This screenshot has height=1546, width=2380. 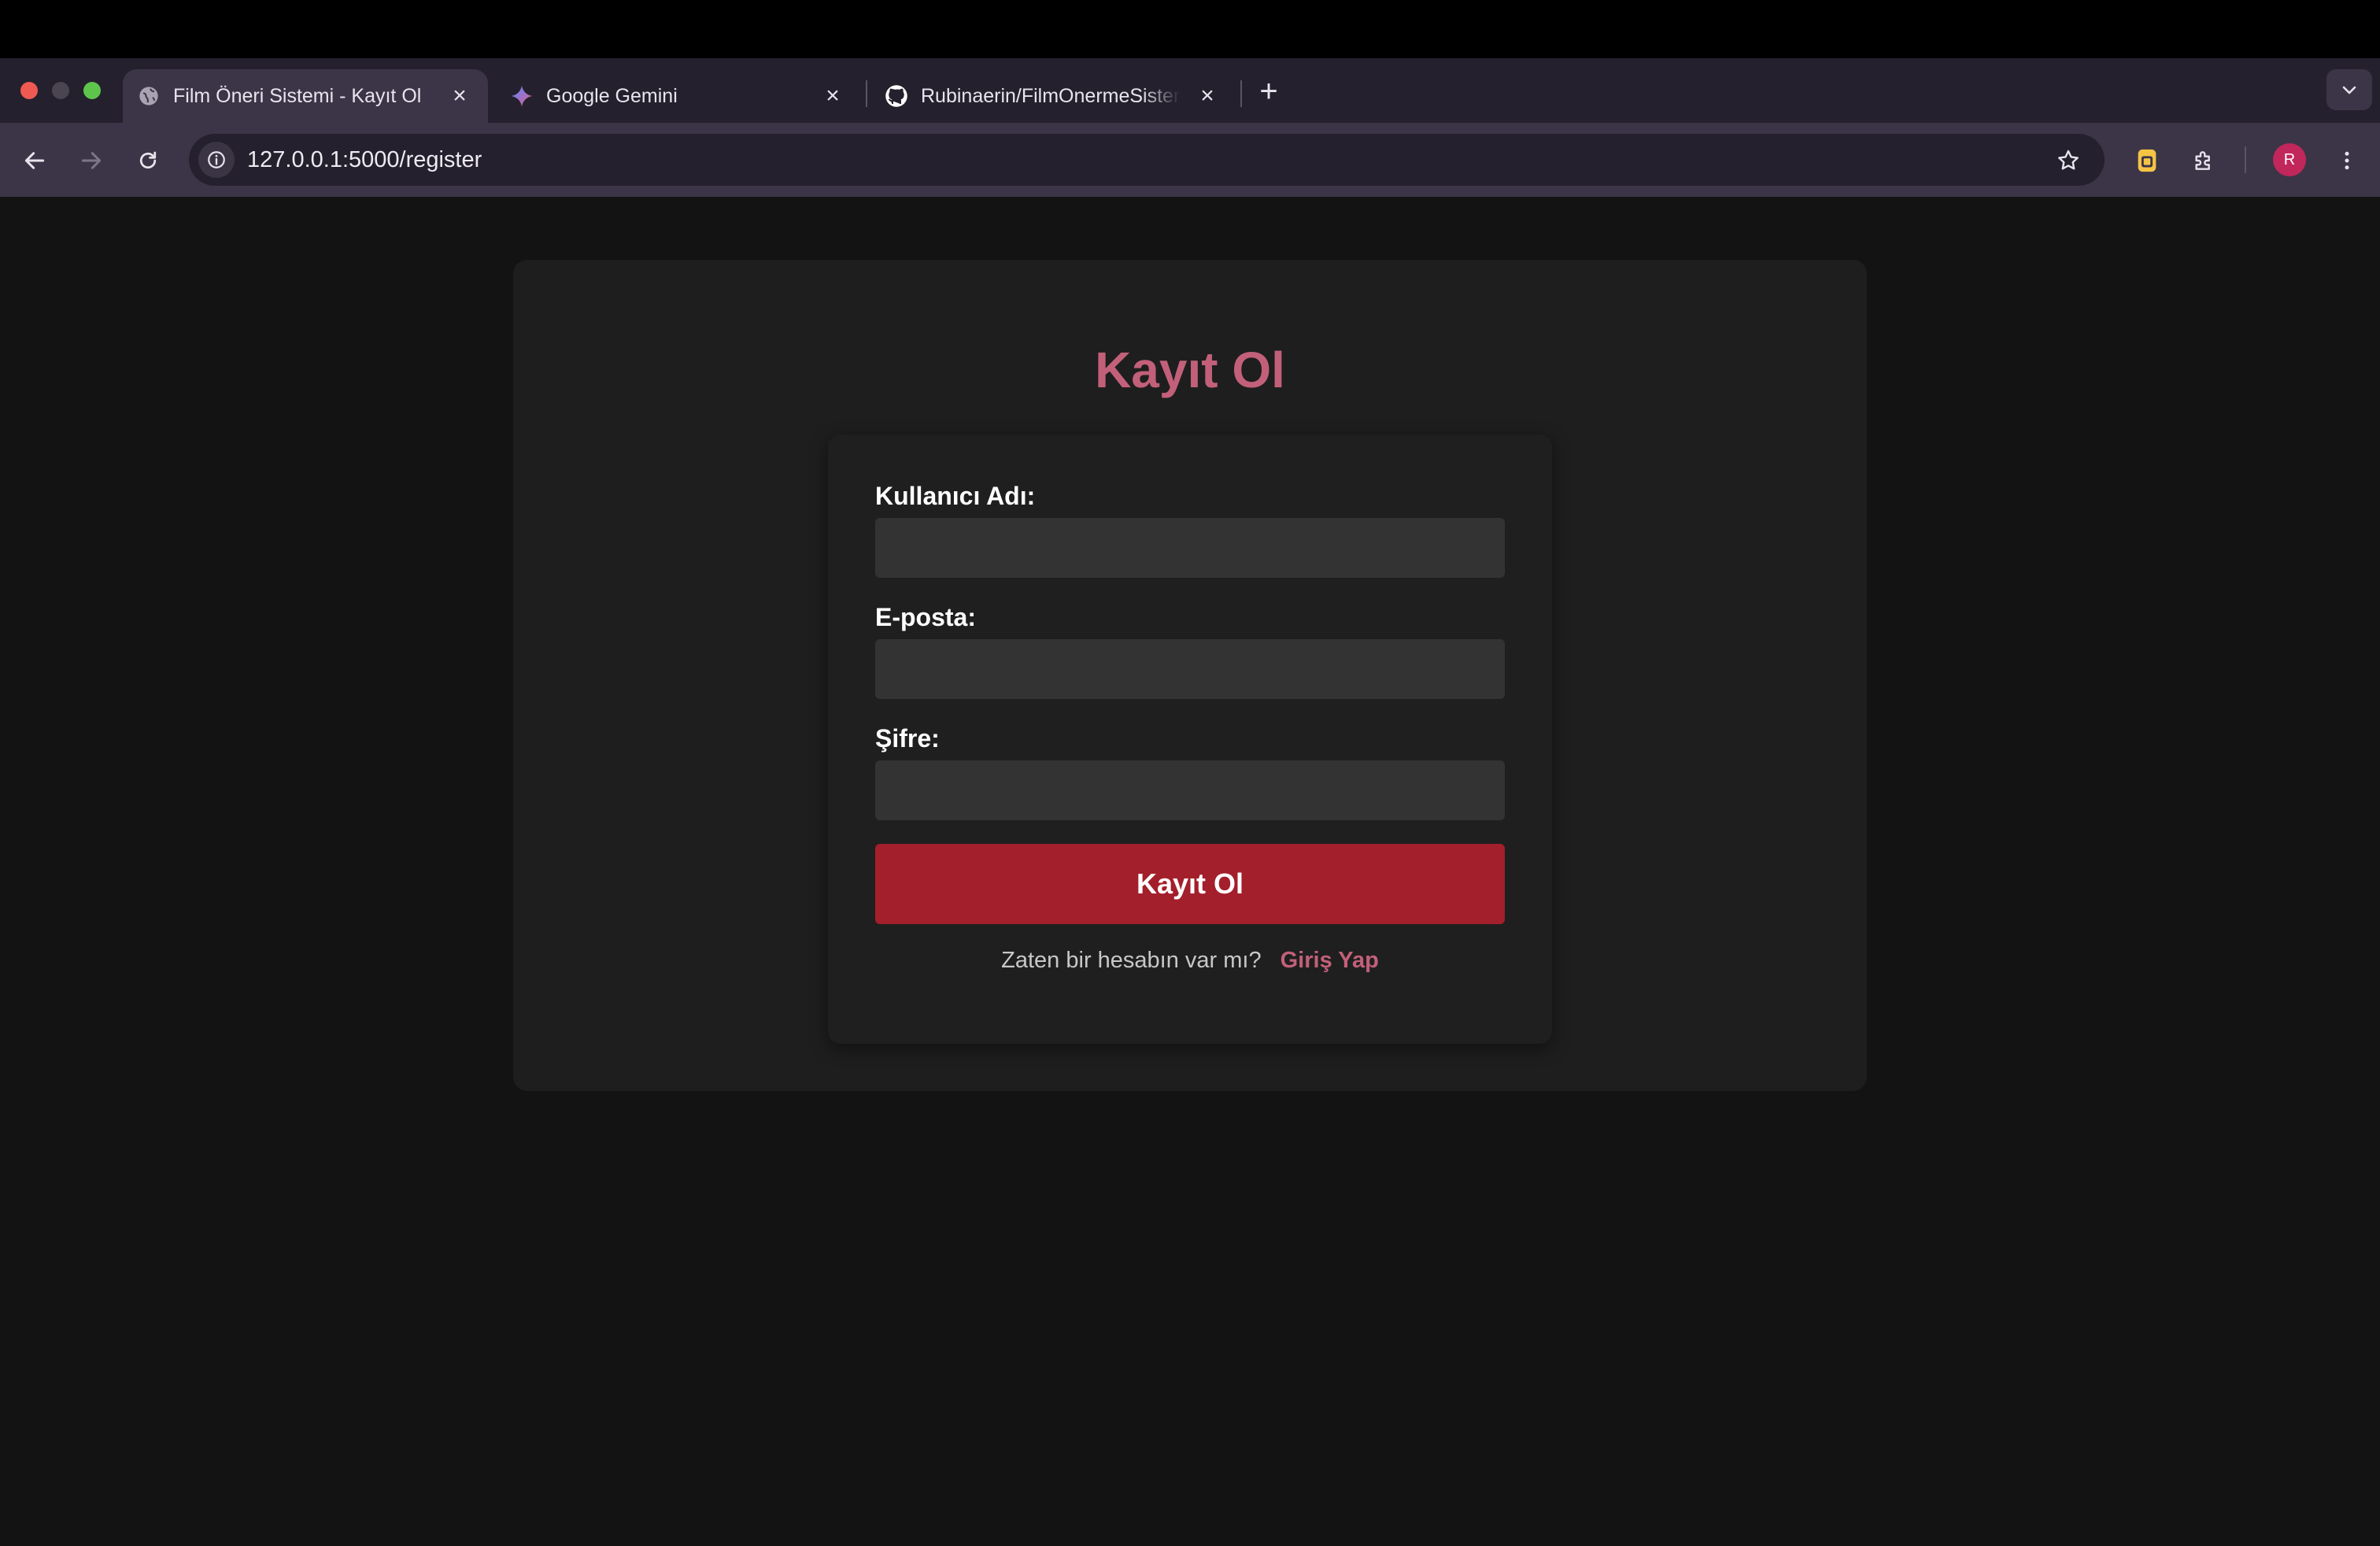 I want to click on new-tab-button: +, so click(x=1268, y=91).